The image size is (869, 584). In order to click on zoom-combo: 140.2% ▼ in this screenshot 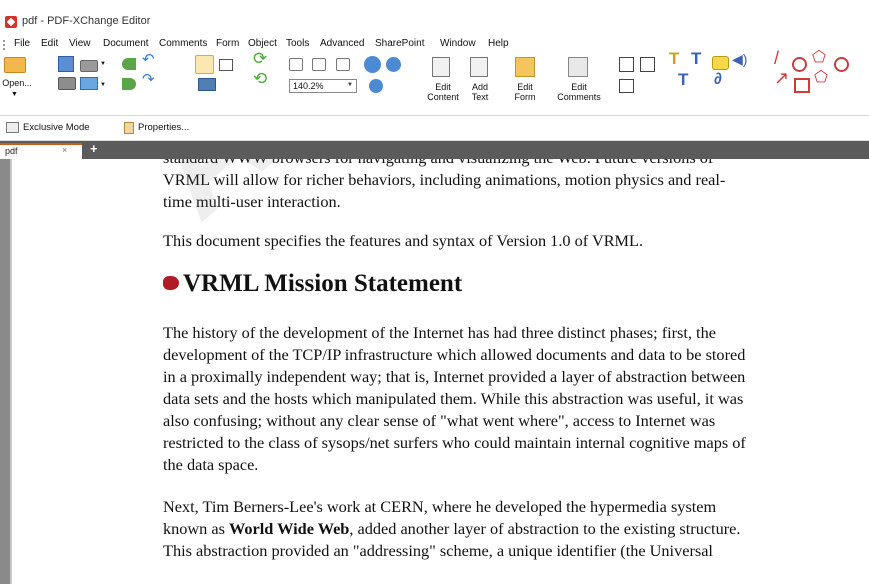, I will do `click(323, 86)`.